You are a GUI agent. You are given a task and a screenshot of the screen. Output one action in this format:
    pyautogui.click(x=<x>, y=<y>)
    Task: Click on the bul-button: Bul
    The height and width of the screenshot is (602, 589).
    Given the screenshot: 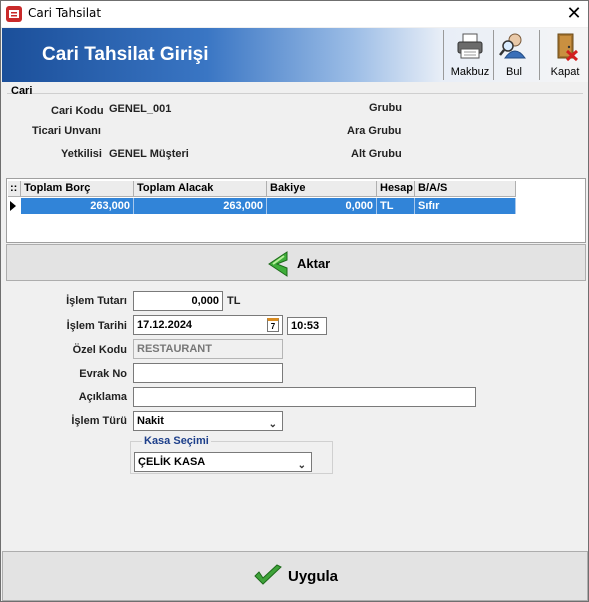 What is the action you would take?
    pyautogui.click(x=514, y=55)
    